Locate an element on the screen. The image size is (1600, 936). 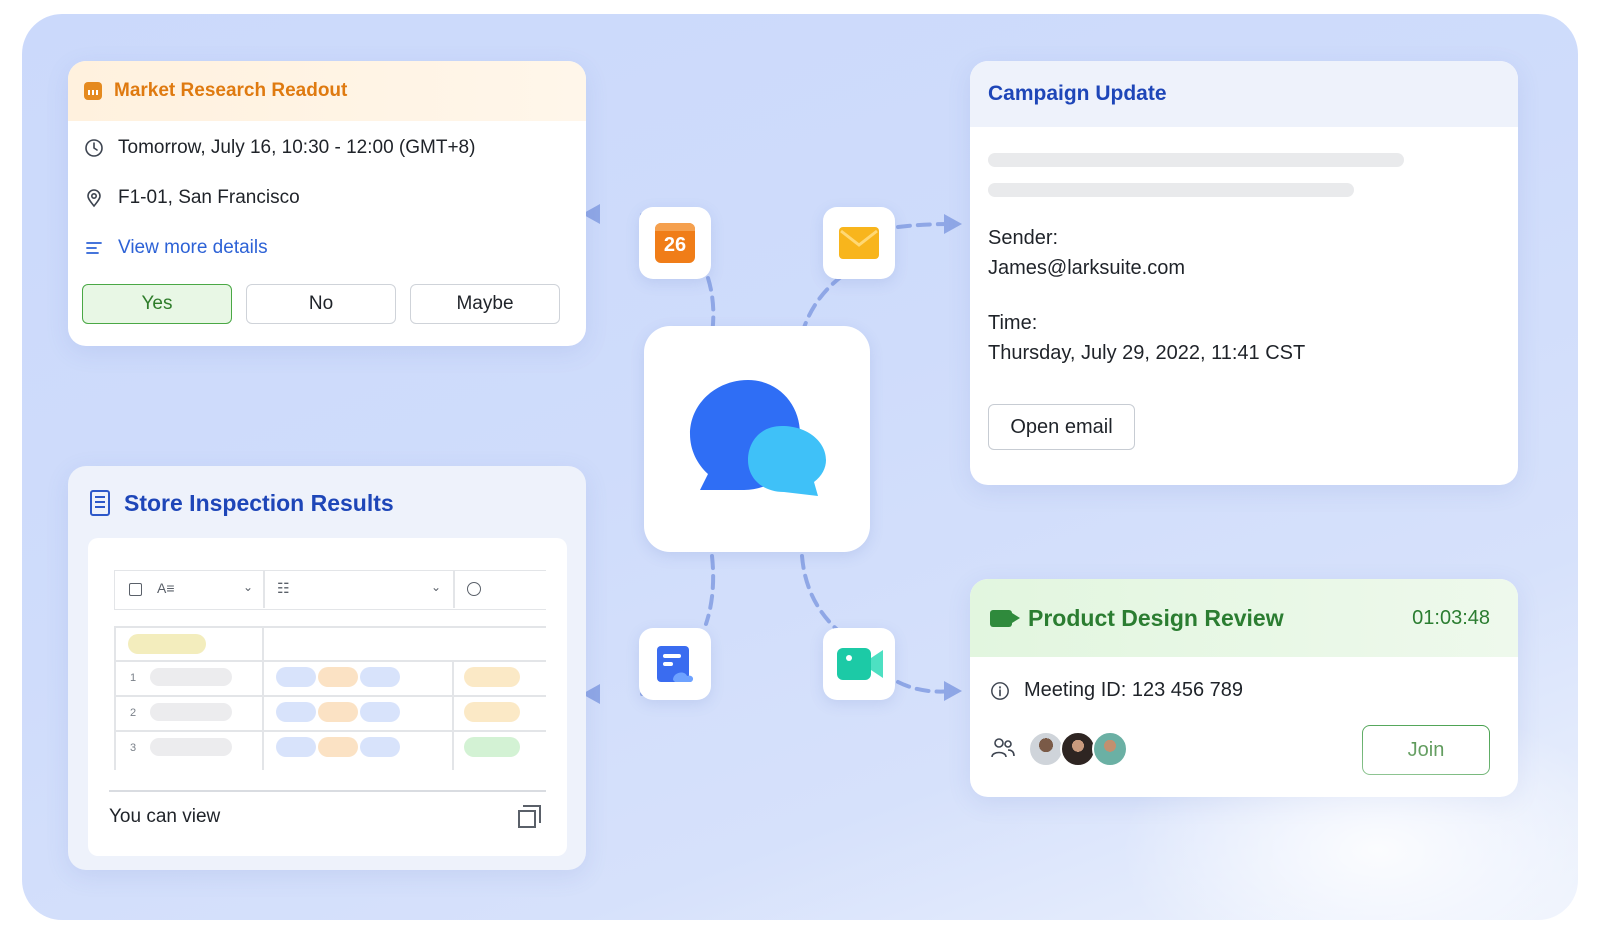
row-number: 1 is located at coordinates (133, 678).